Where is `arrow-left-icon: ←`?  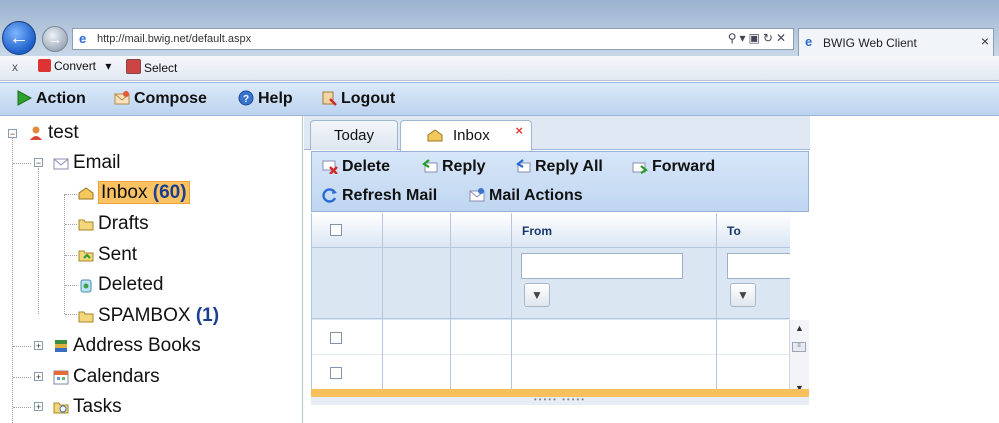 arrow-left-icon: ← is located at coordinates (19, 38).